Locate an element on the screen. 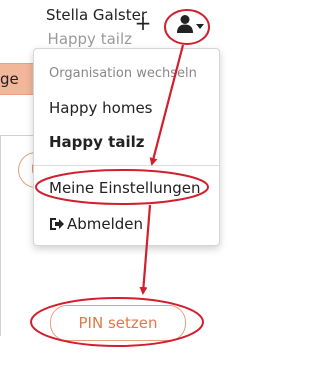  current-organisation: Happy tailz is located at coordinates (89, 39).